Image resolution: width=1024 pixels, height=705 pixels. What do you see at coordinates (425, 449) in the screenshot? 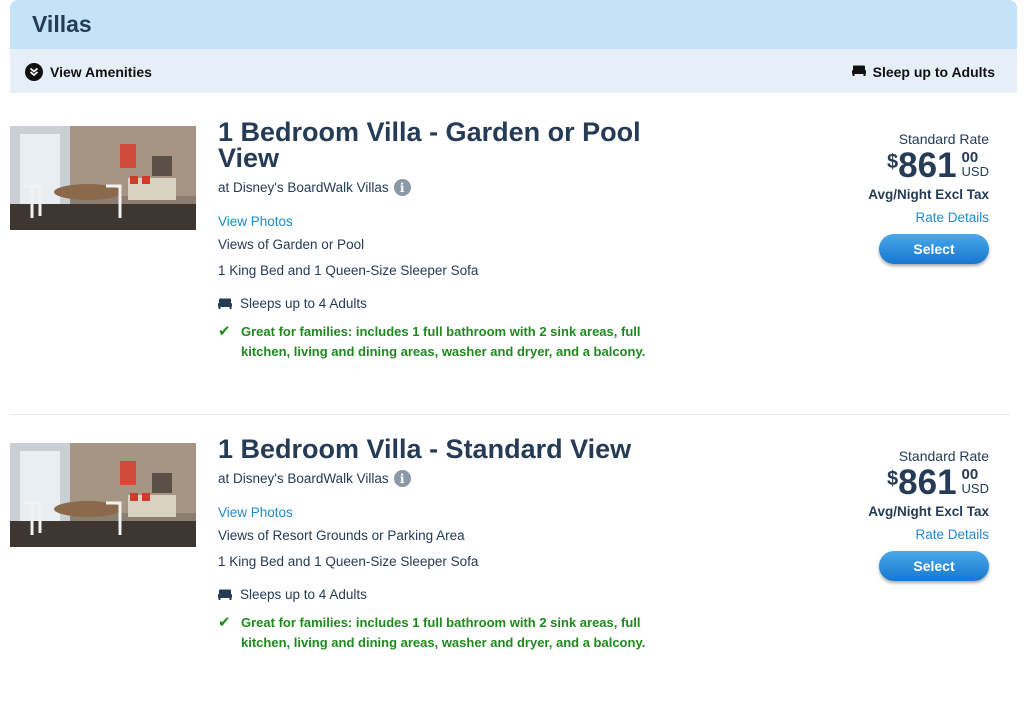
I see `room-title: 1 Bedroom Villa - Standard View` at bounding box center [425, 449].